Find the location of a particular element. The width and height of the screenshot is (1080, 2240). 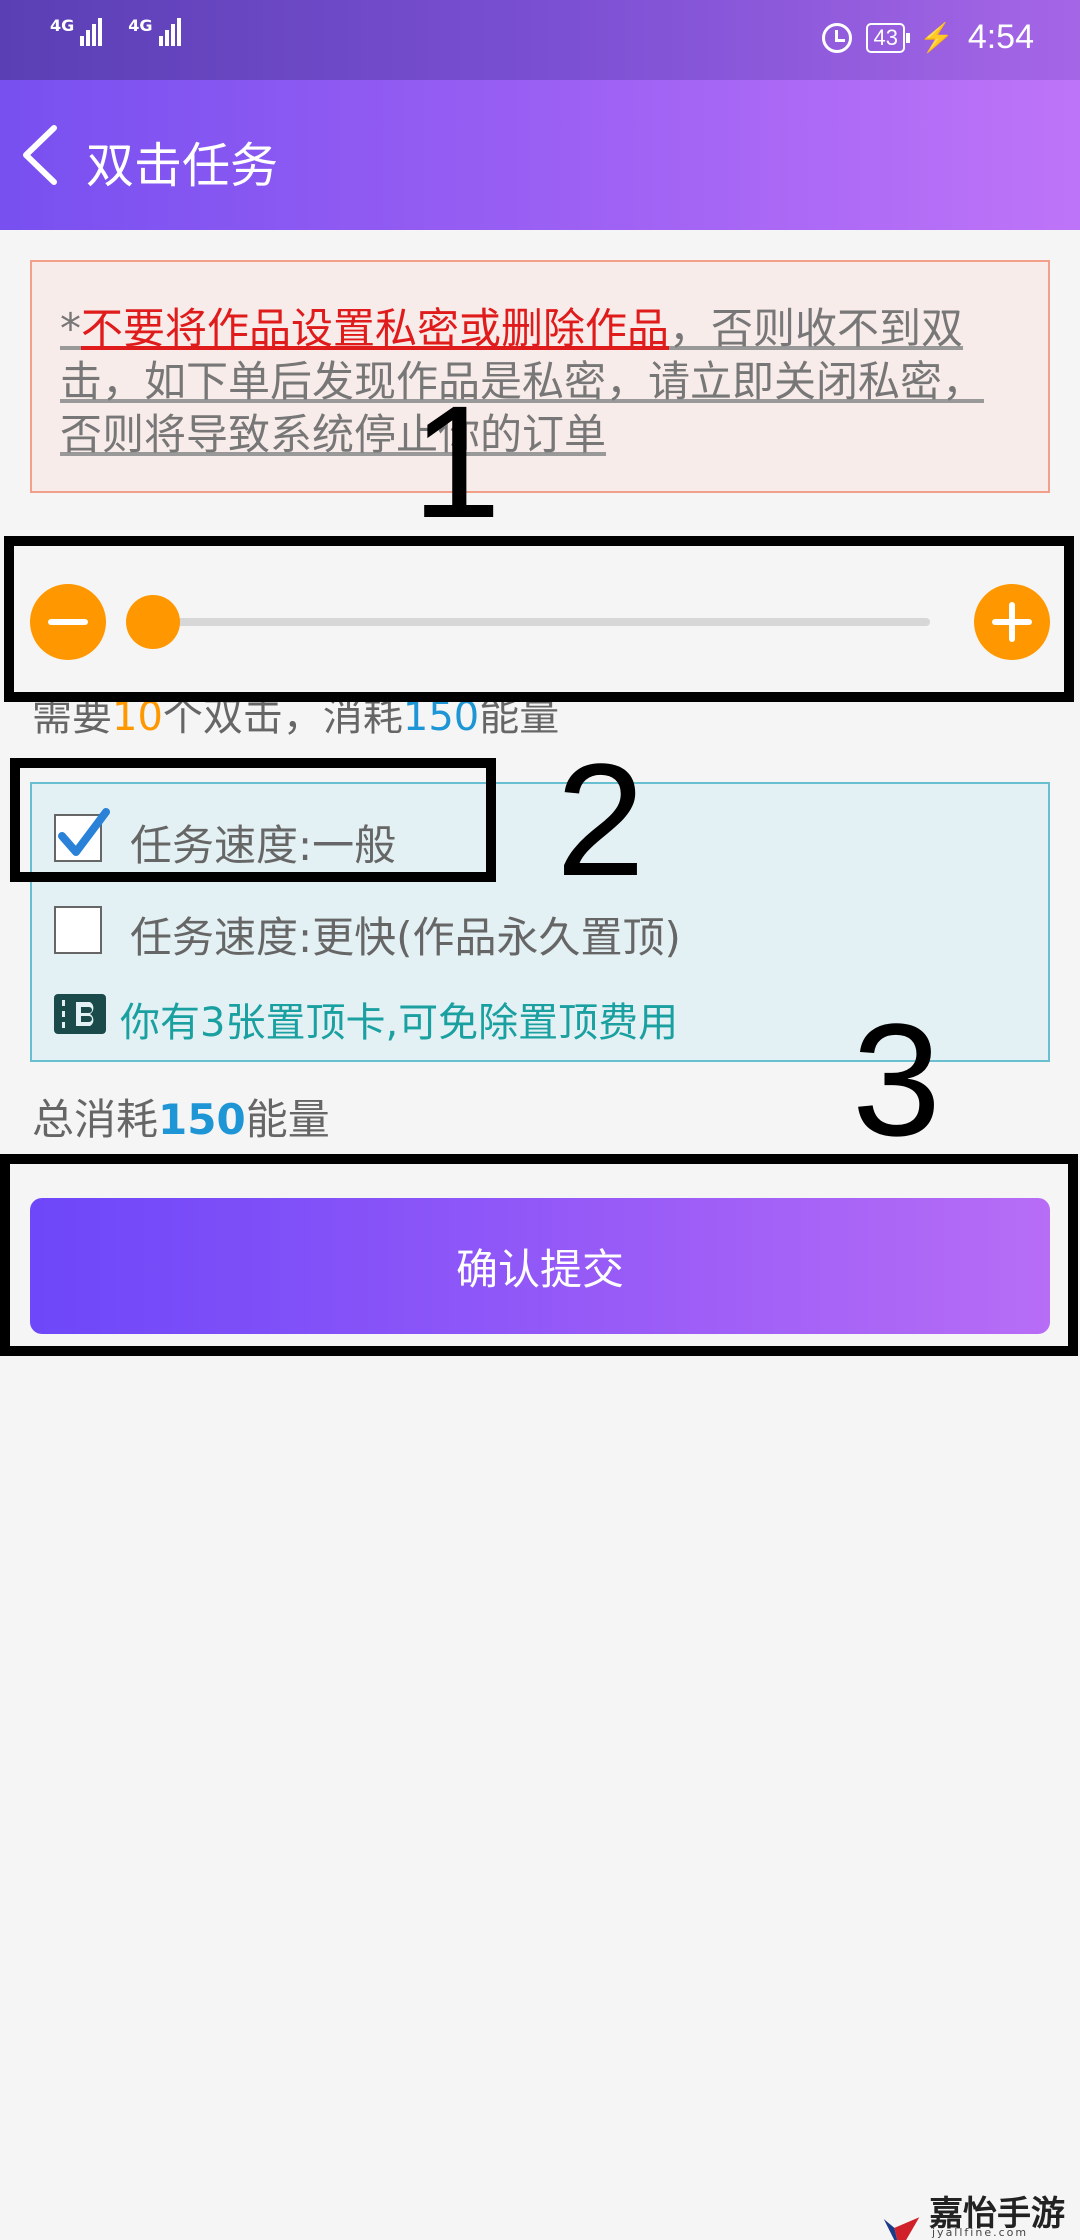

network-type-label-2: 4G is located at coordinates (140, 25).